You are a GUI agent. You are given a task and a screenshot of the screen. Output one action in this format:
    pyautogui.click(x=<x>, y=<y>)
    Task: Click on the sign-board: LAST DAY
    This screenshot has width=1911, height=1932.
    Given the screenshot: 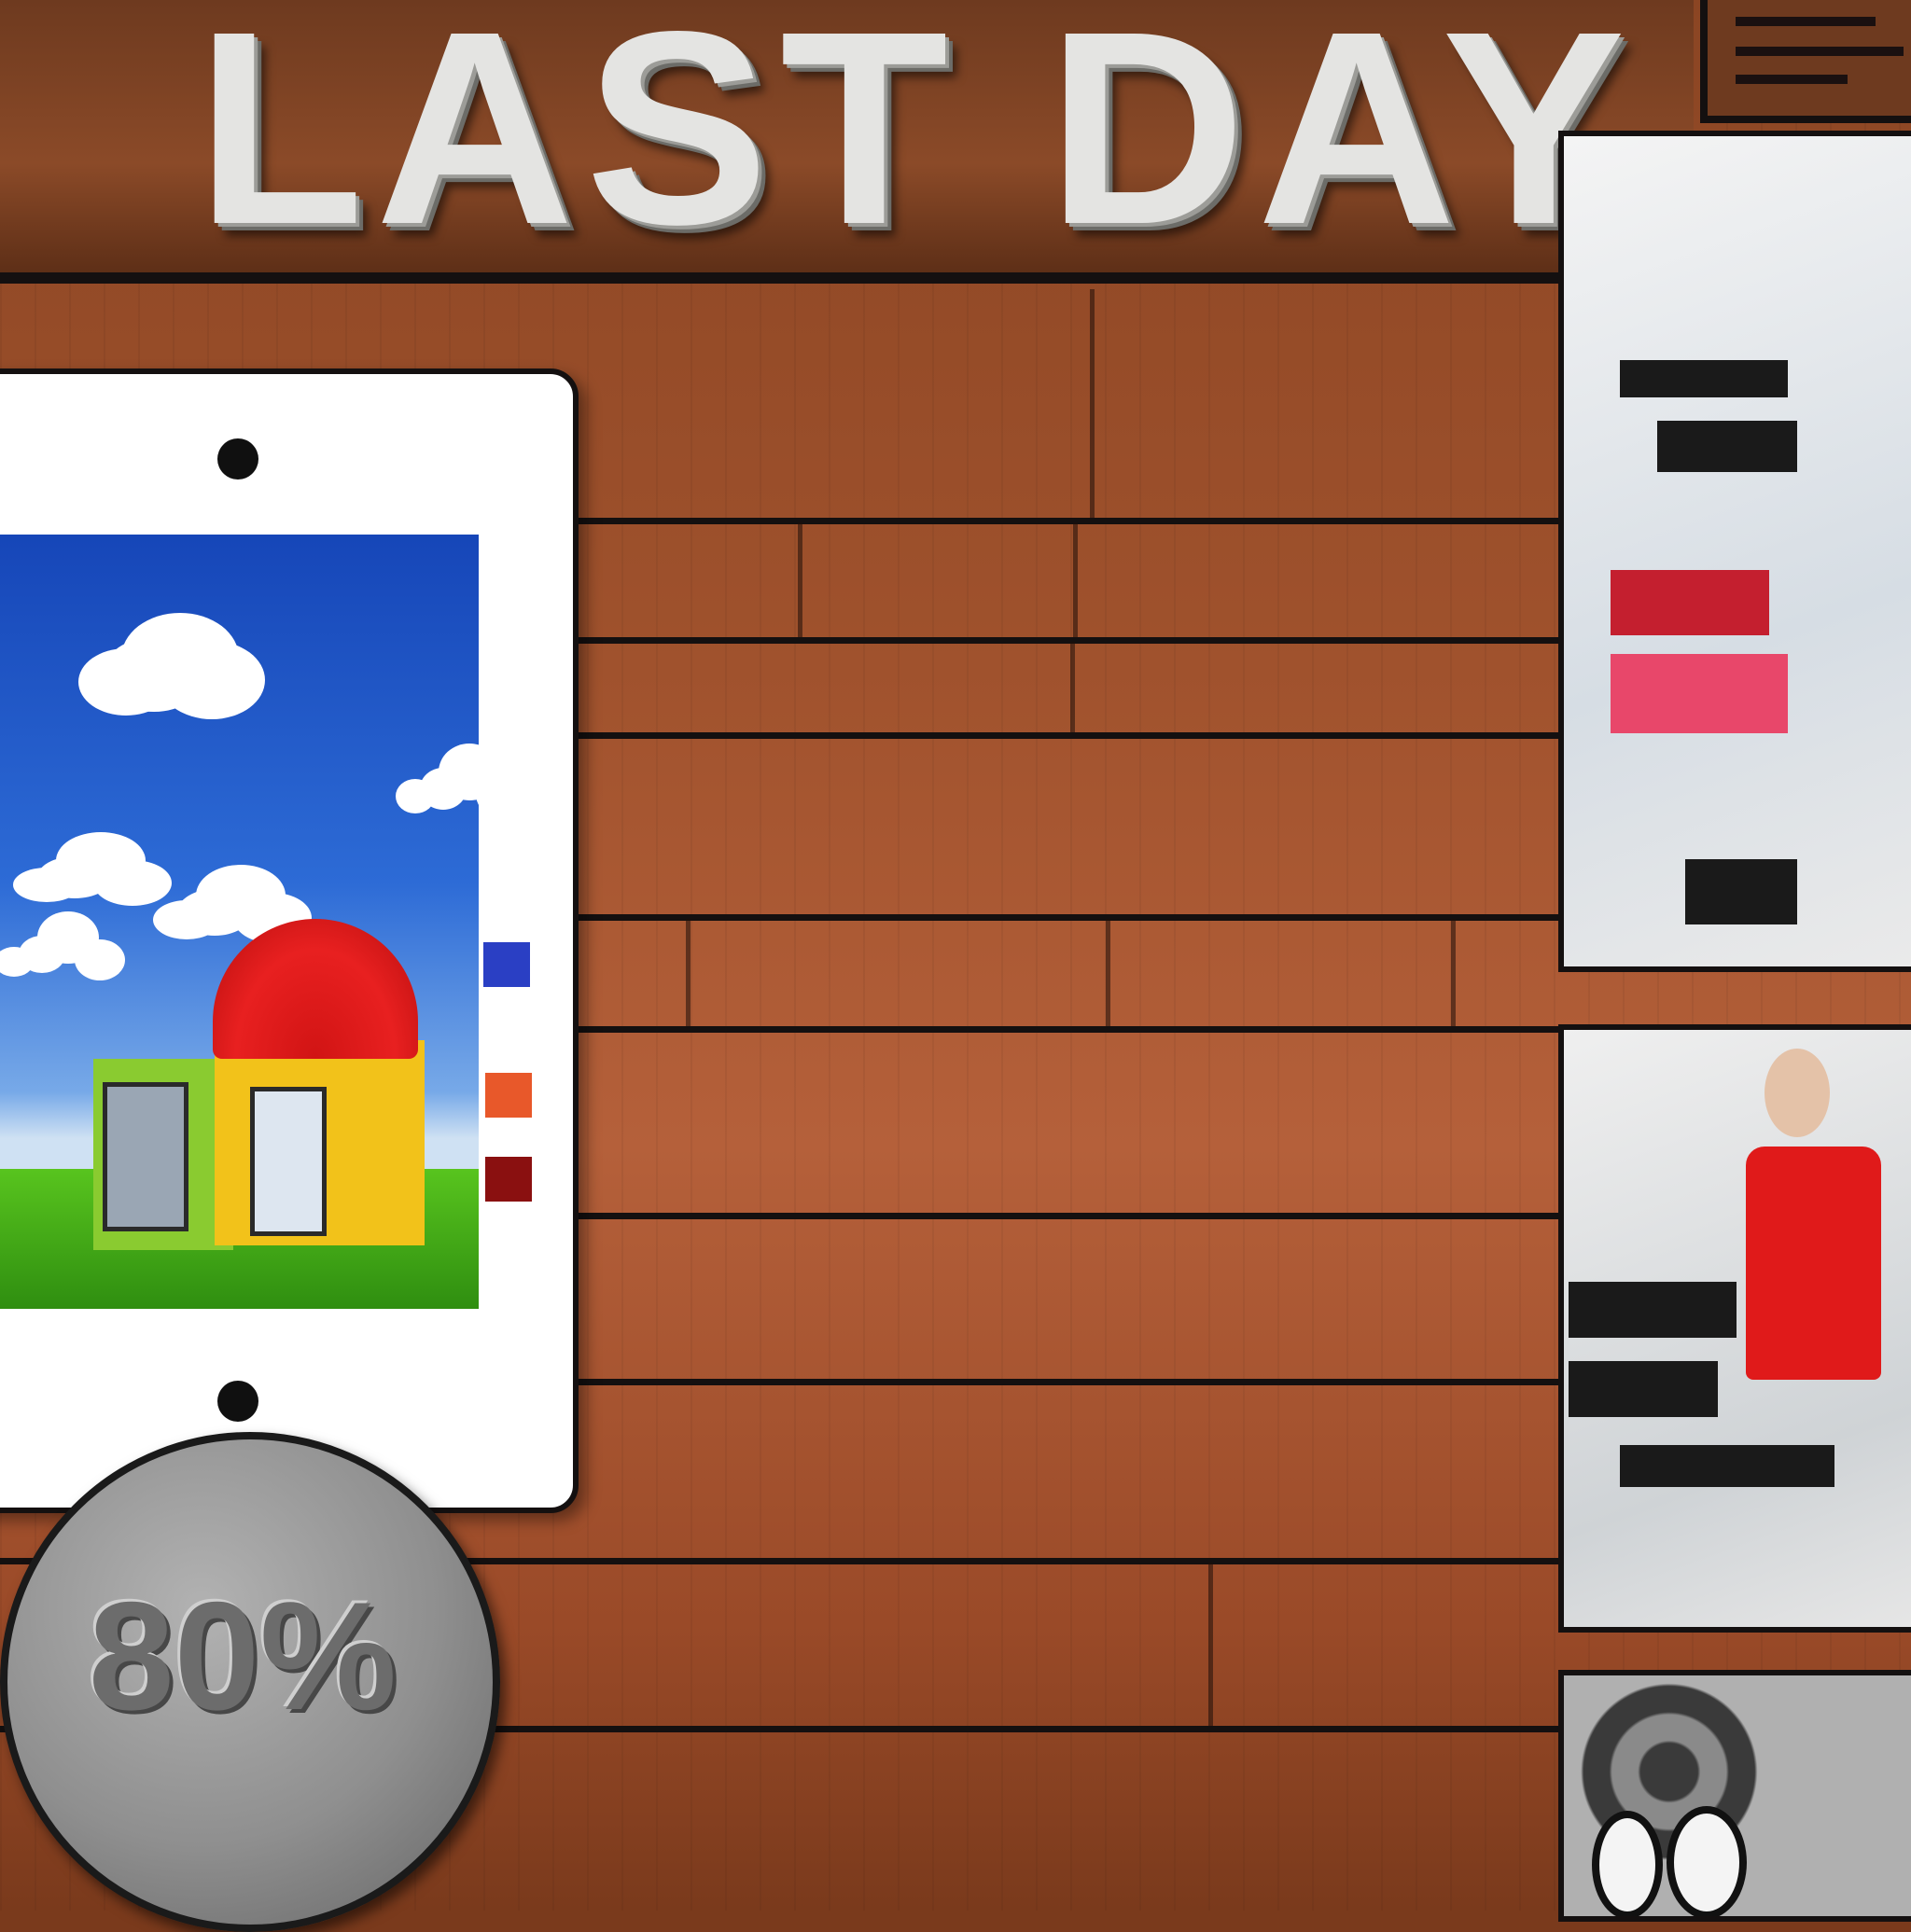 What is the action you would take?
    pyautogui.click(x=847, y=142)
    